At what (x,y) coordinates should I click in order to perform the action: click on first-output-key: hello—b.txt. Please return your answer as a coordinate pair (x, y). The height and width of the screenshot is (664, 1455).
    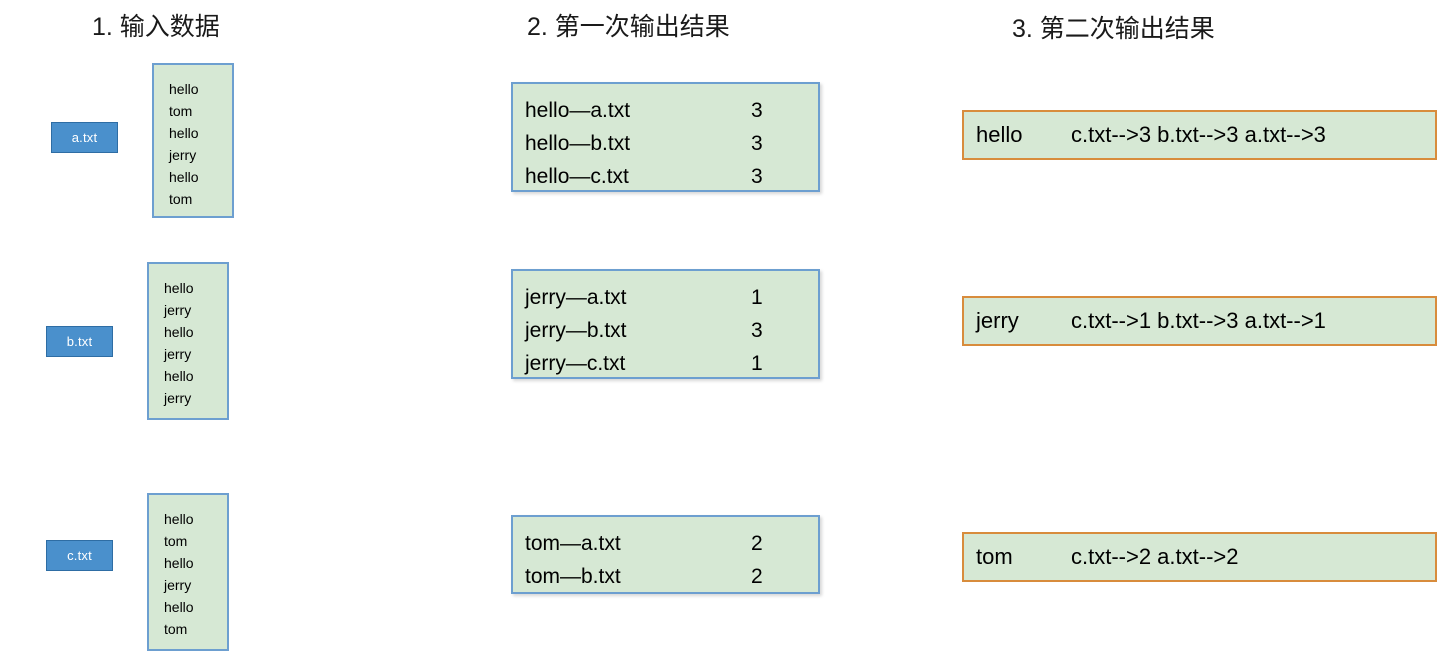
    Looking at the image, I should click on (578, 143).